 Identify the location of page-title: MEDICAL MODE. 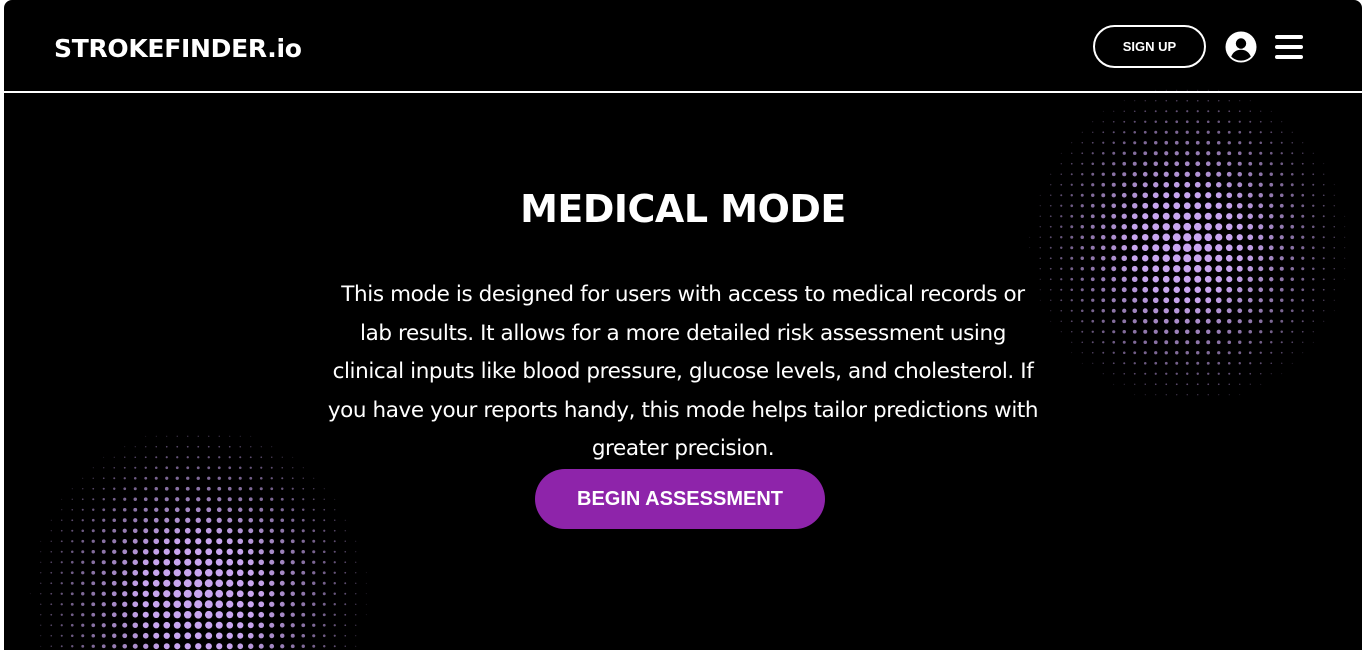
(683, 209).